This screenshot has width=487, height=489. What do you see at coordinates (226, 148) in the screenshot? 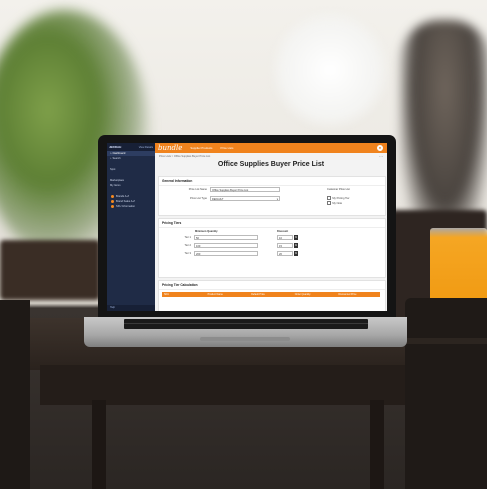
I see `top-menu-price-lists: Price Lists` at bounding box center [226, 148].